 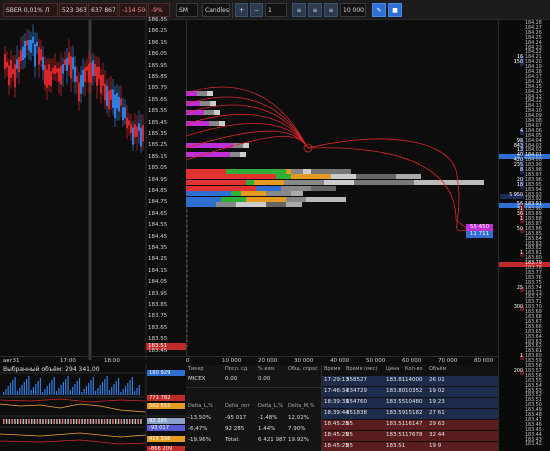 I want to click on ticker-percent: -9%, so click(x=159, y=10).